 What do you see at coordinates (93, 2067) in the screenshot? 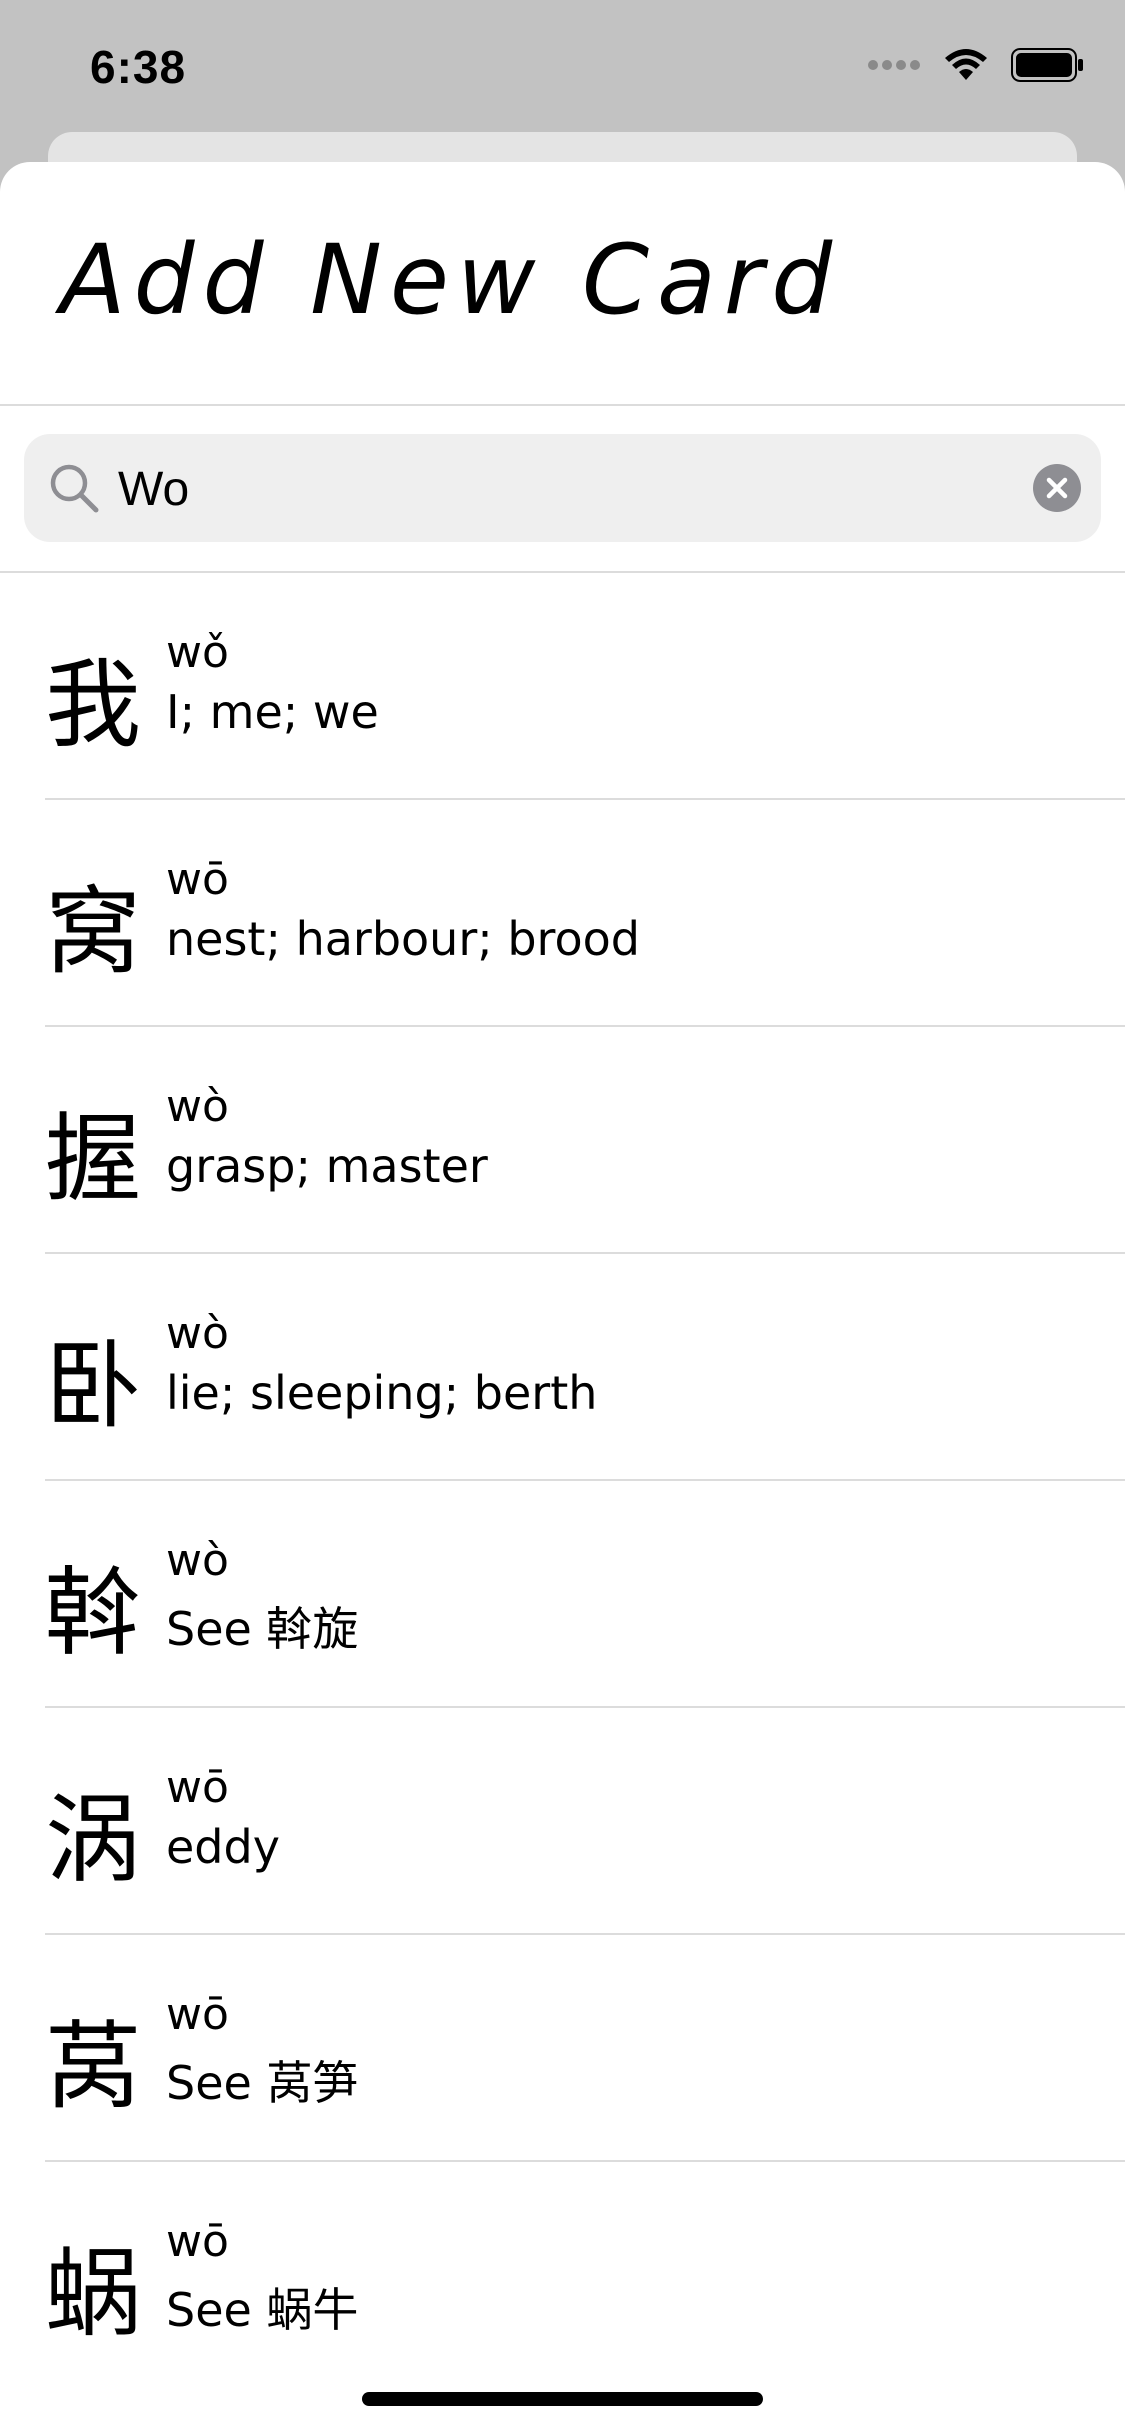
I see `hanzi-character: 莴` at bounding box center [93, 2067].